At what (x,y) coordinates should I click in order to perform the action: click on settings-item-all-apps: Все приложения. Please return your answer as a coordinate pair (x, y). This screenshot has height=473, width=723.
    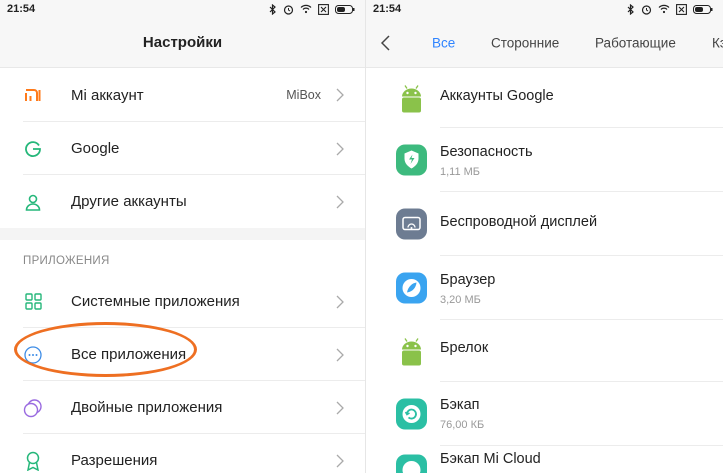
    Looking at the image, I should click on (182, 354).